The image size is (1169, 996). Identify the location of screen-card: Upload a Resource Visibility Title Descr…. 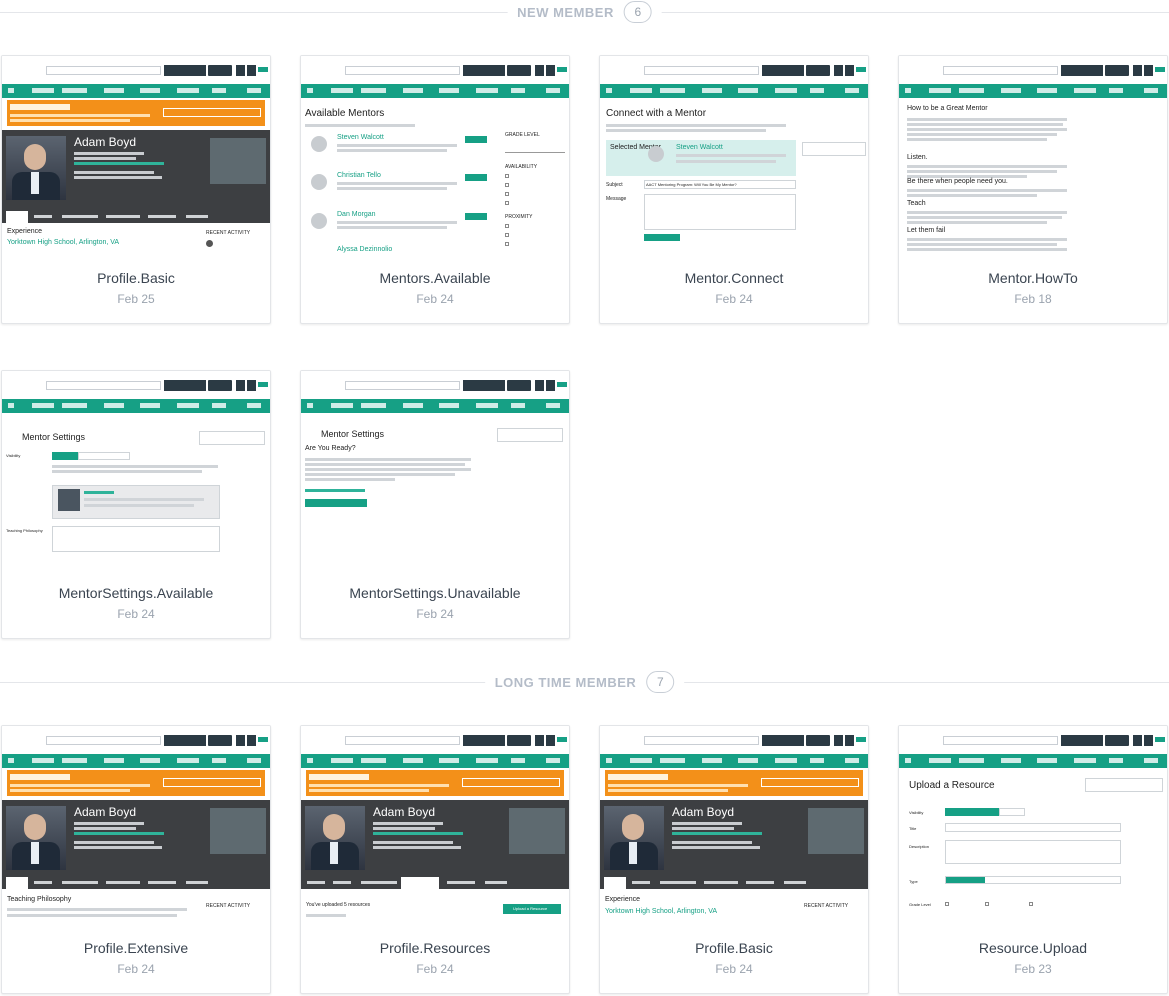
(1033, 859).